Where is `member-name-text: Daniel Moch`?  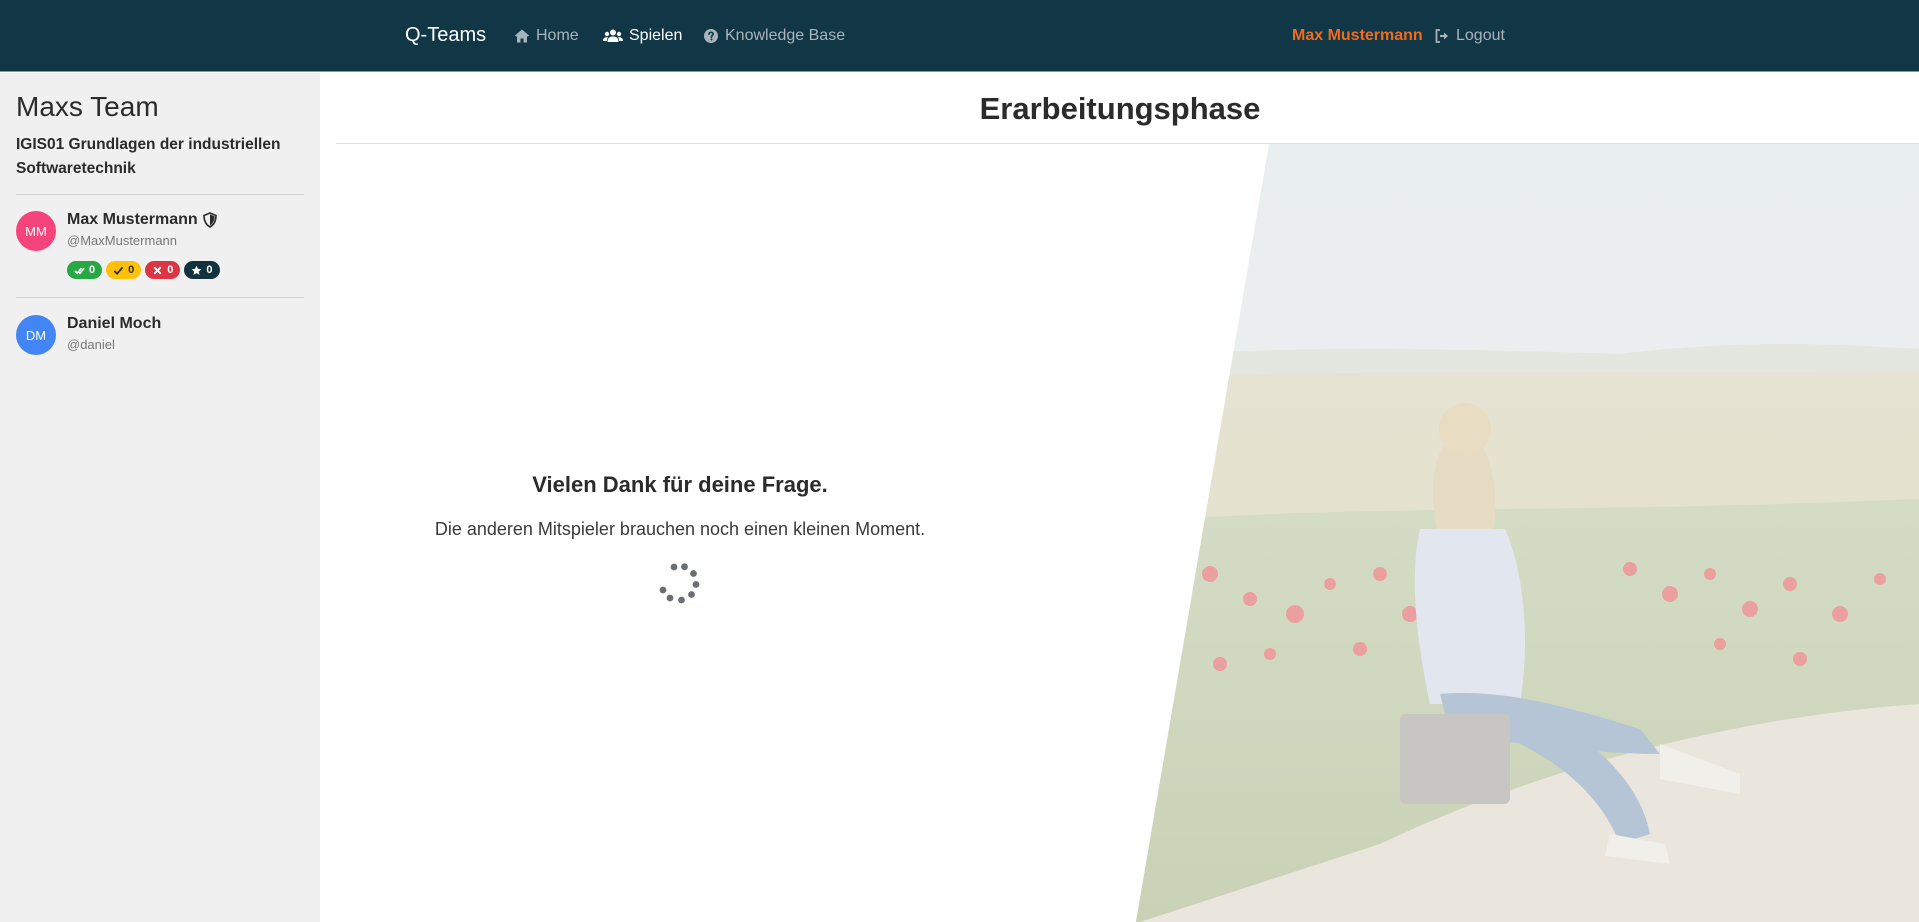 member-name-text: Daniel Moch is located at coordinates (114, 323).